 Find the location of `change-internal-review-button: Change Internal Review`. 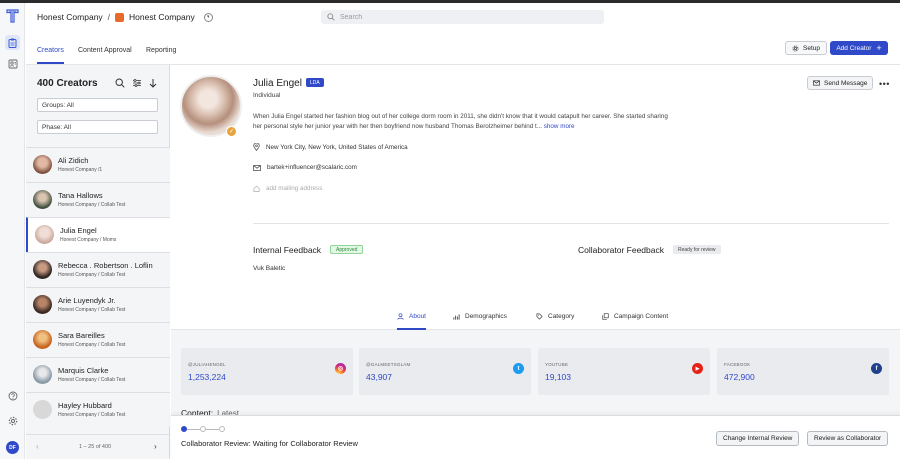

change-internal-review-button: Change Internal Review is located at coordinates (758, 438).